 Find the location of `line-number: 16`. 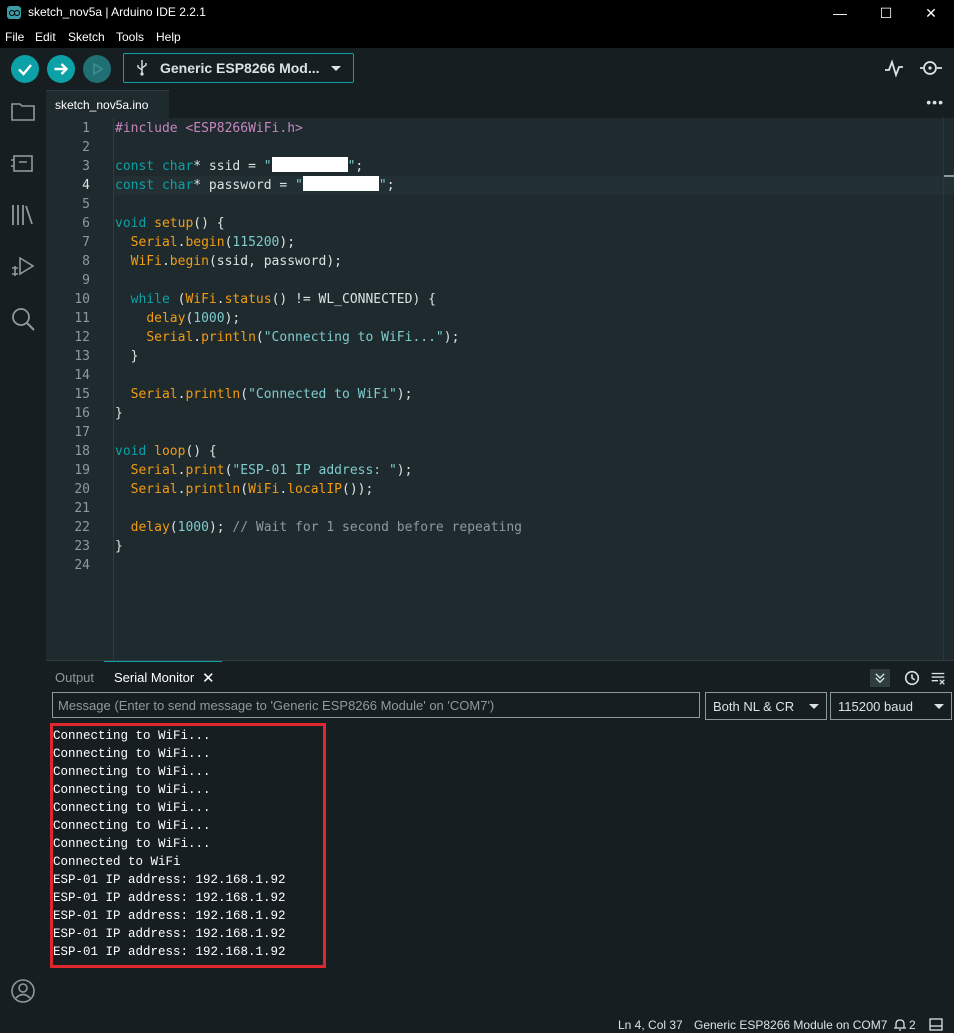

line-number: 16 is located at coordinates (82, 413).